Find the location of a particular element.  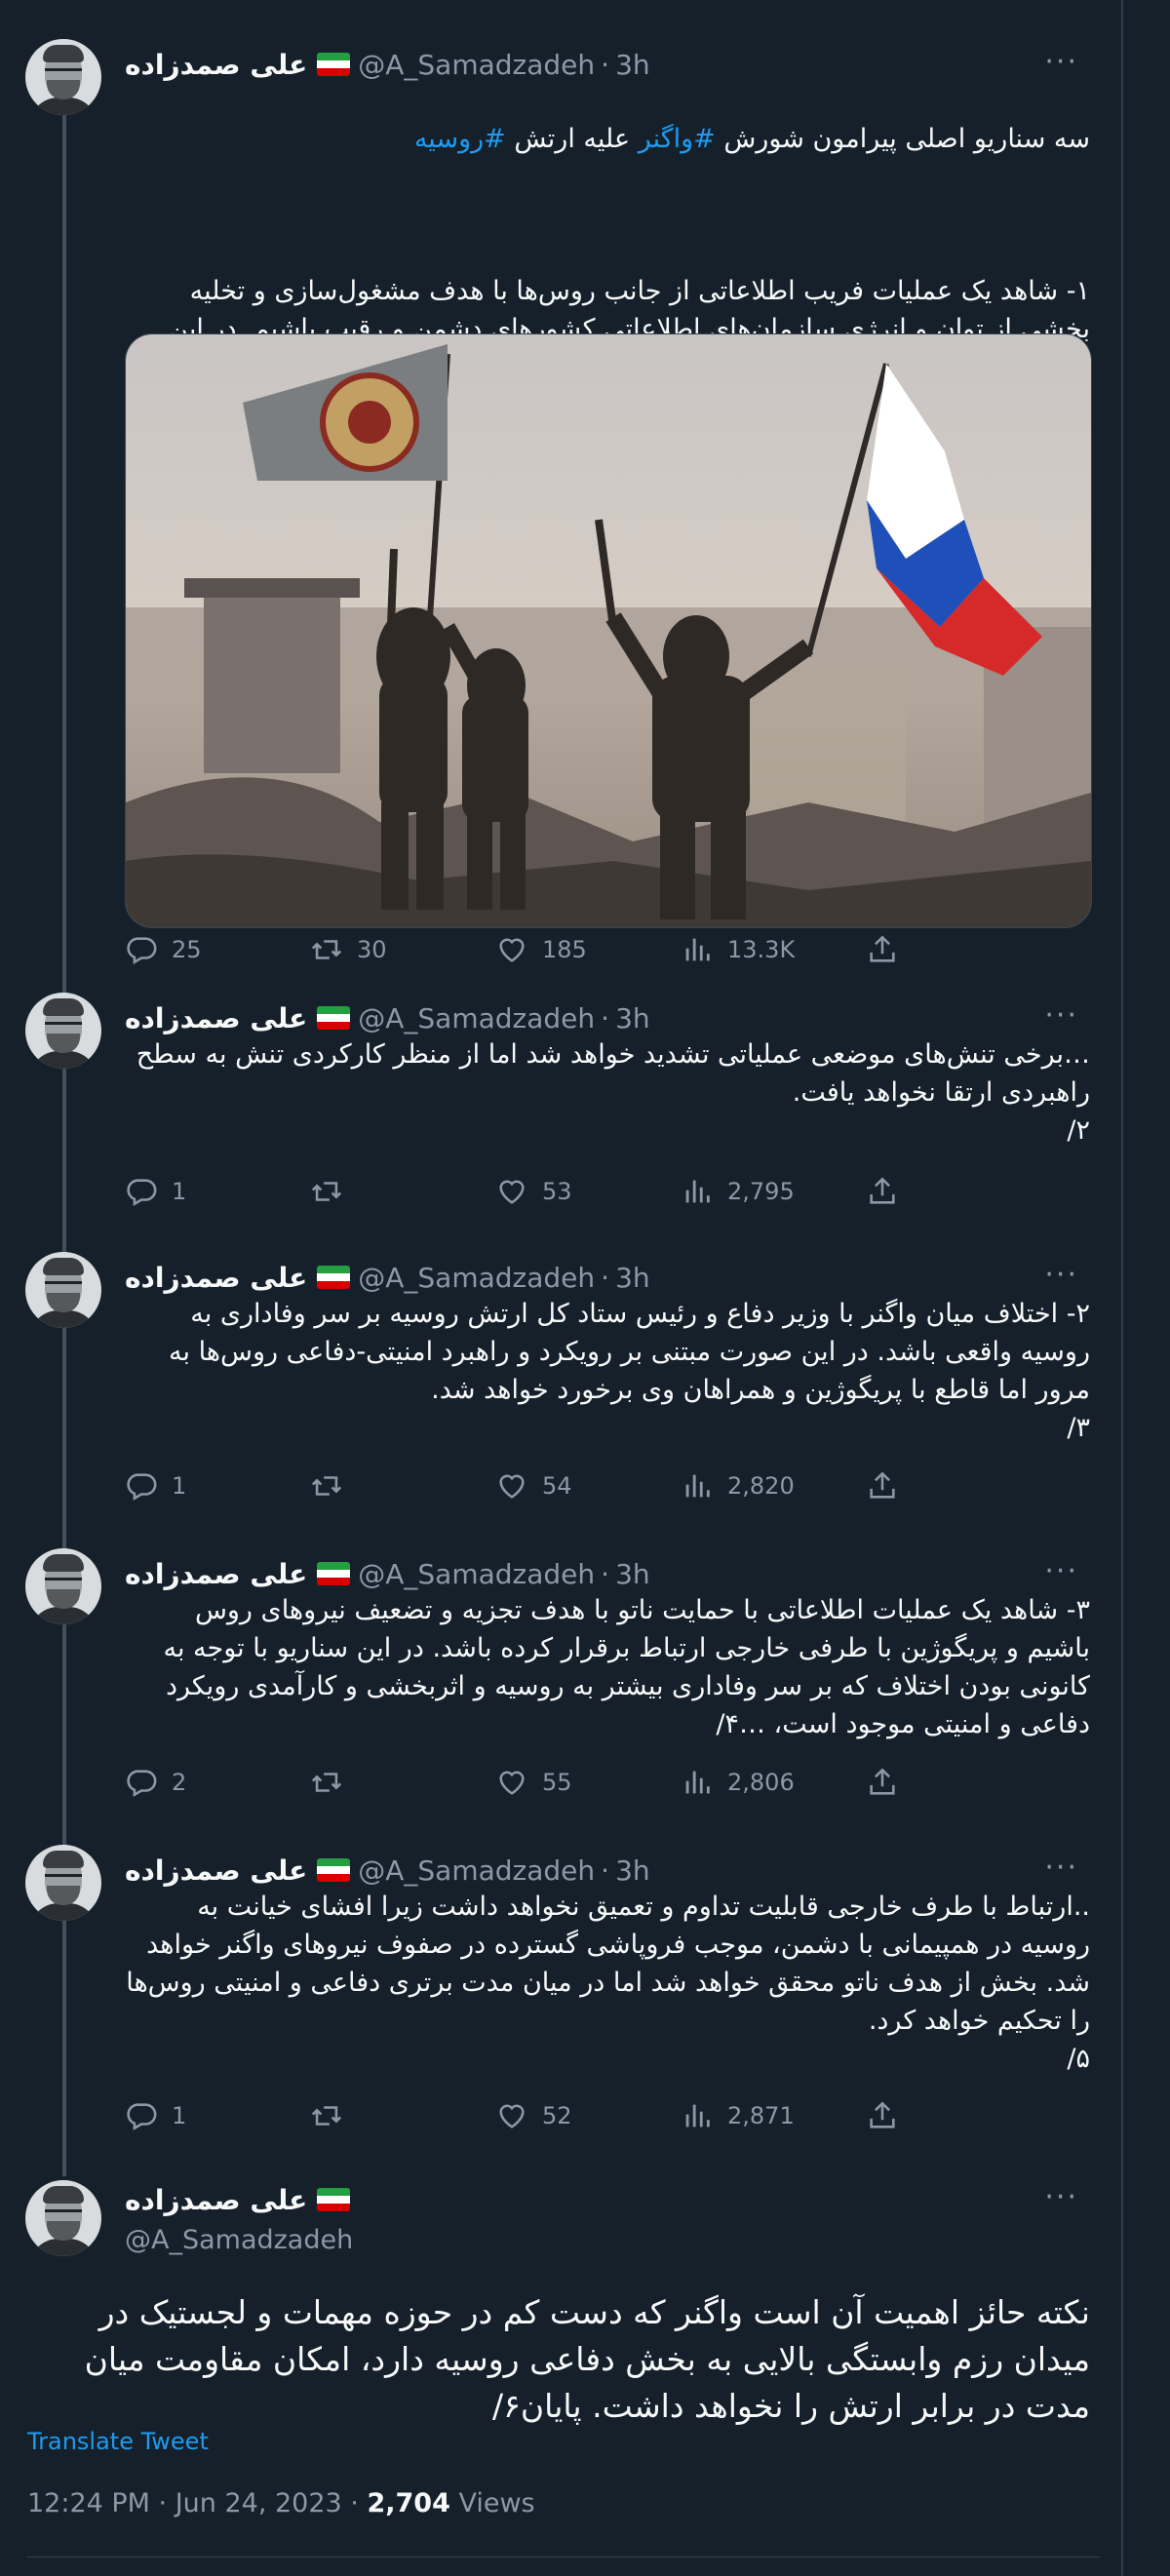

timestamp: 12:24 PM · Jun 24, 2023 · is located at coordinates (197, 2503).